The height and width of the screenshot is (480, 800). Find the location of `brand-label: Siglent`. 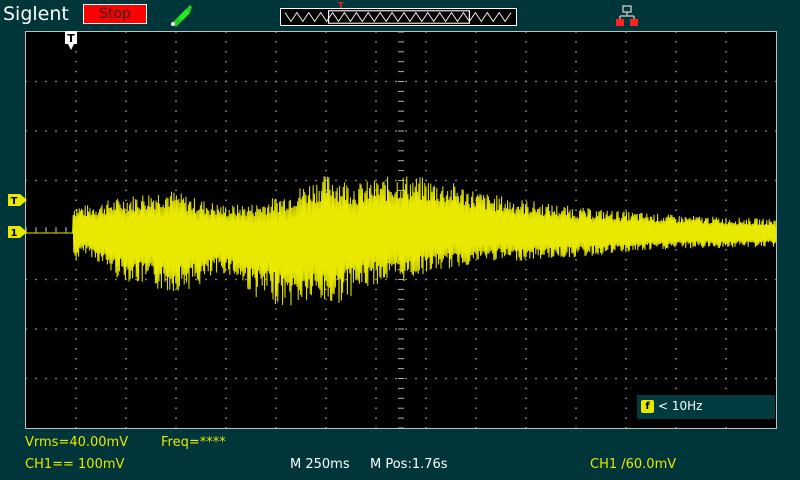

brand-label: Siglent is located at coordinates (36, 14).